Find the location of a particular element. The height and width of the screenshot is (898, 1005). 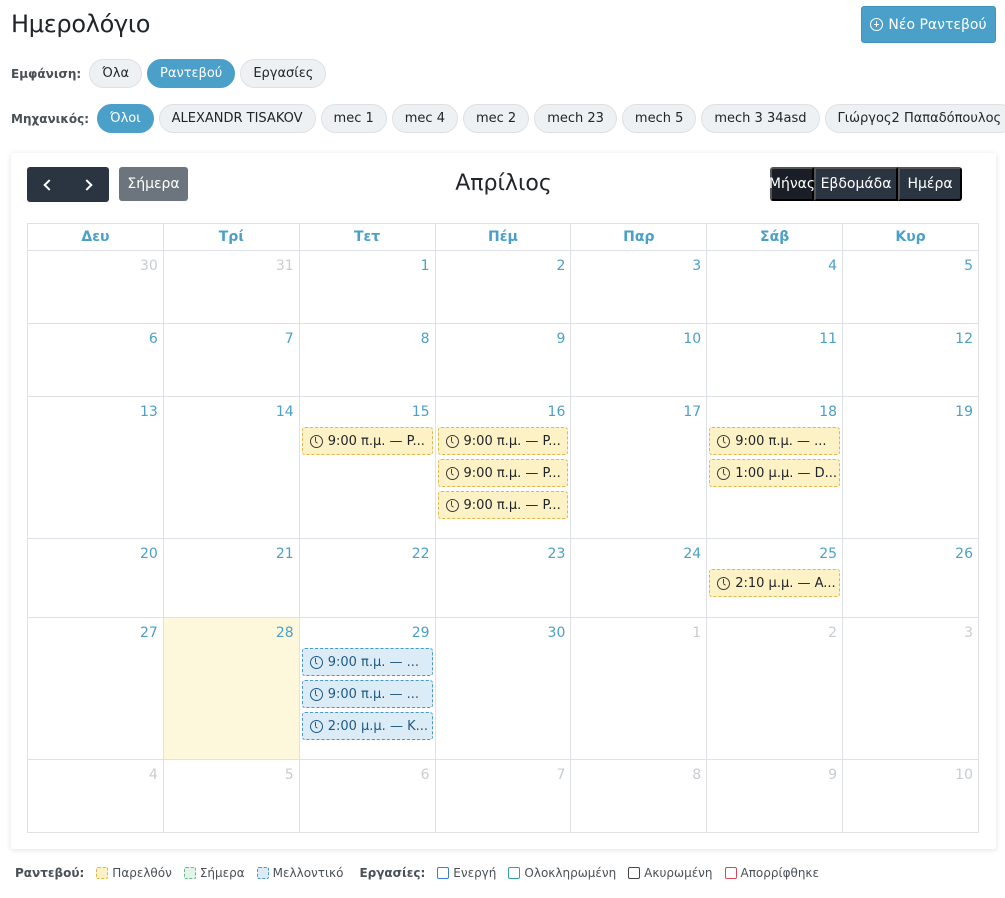

chevron-right-icon is located at coordinates (87, 184).